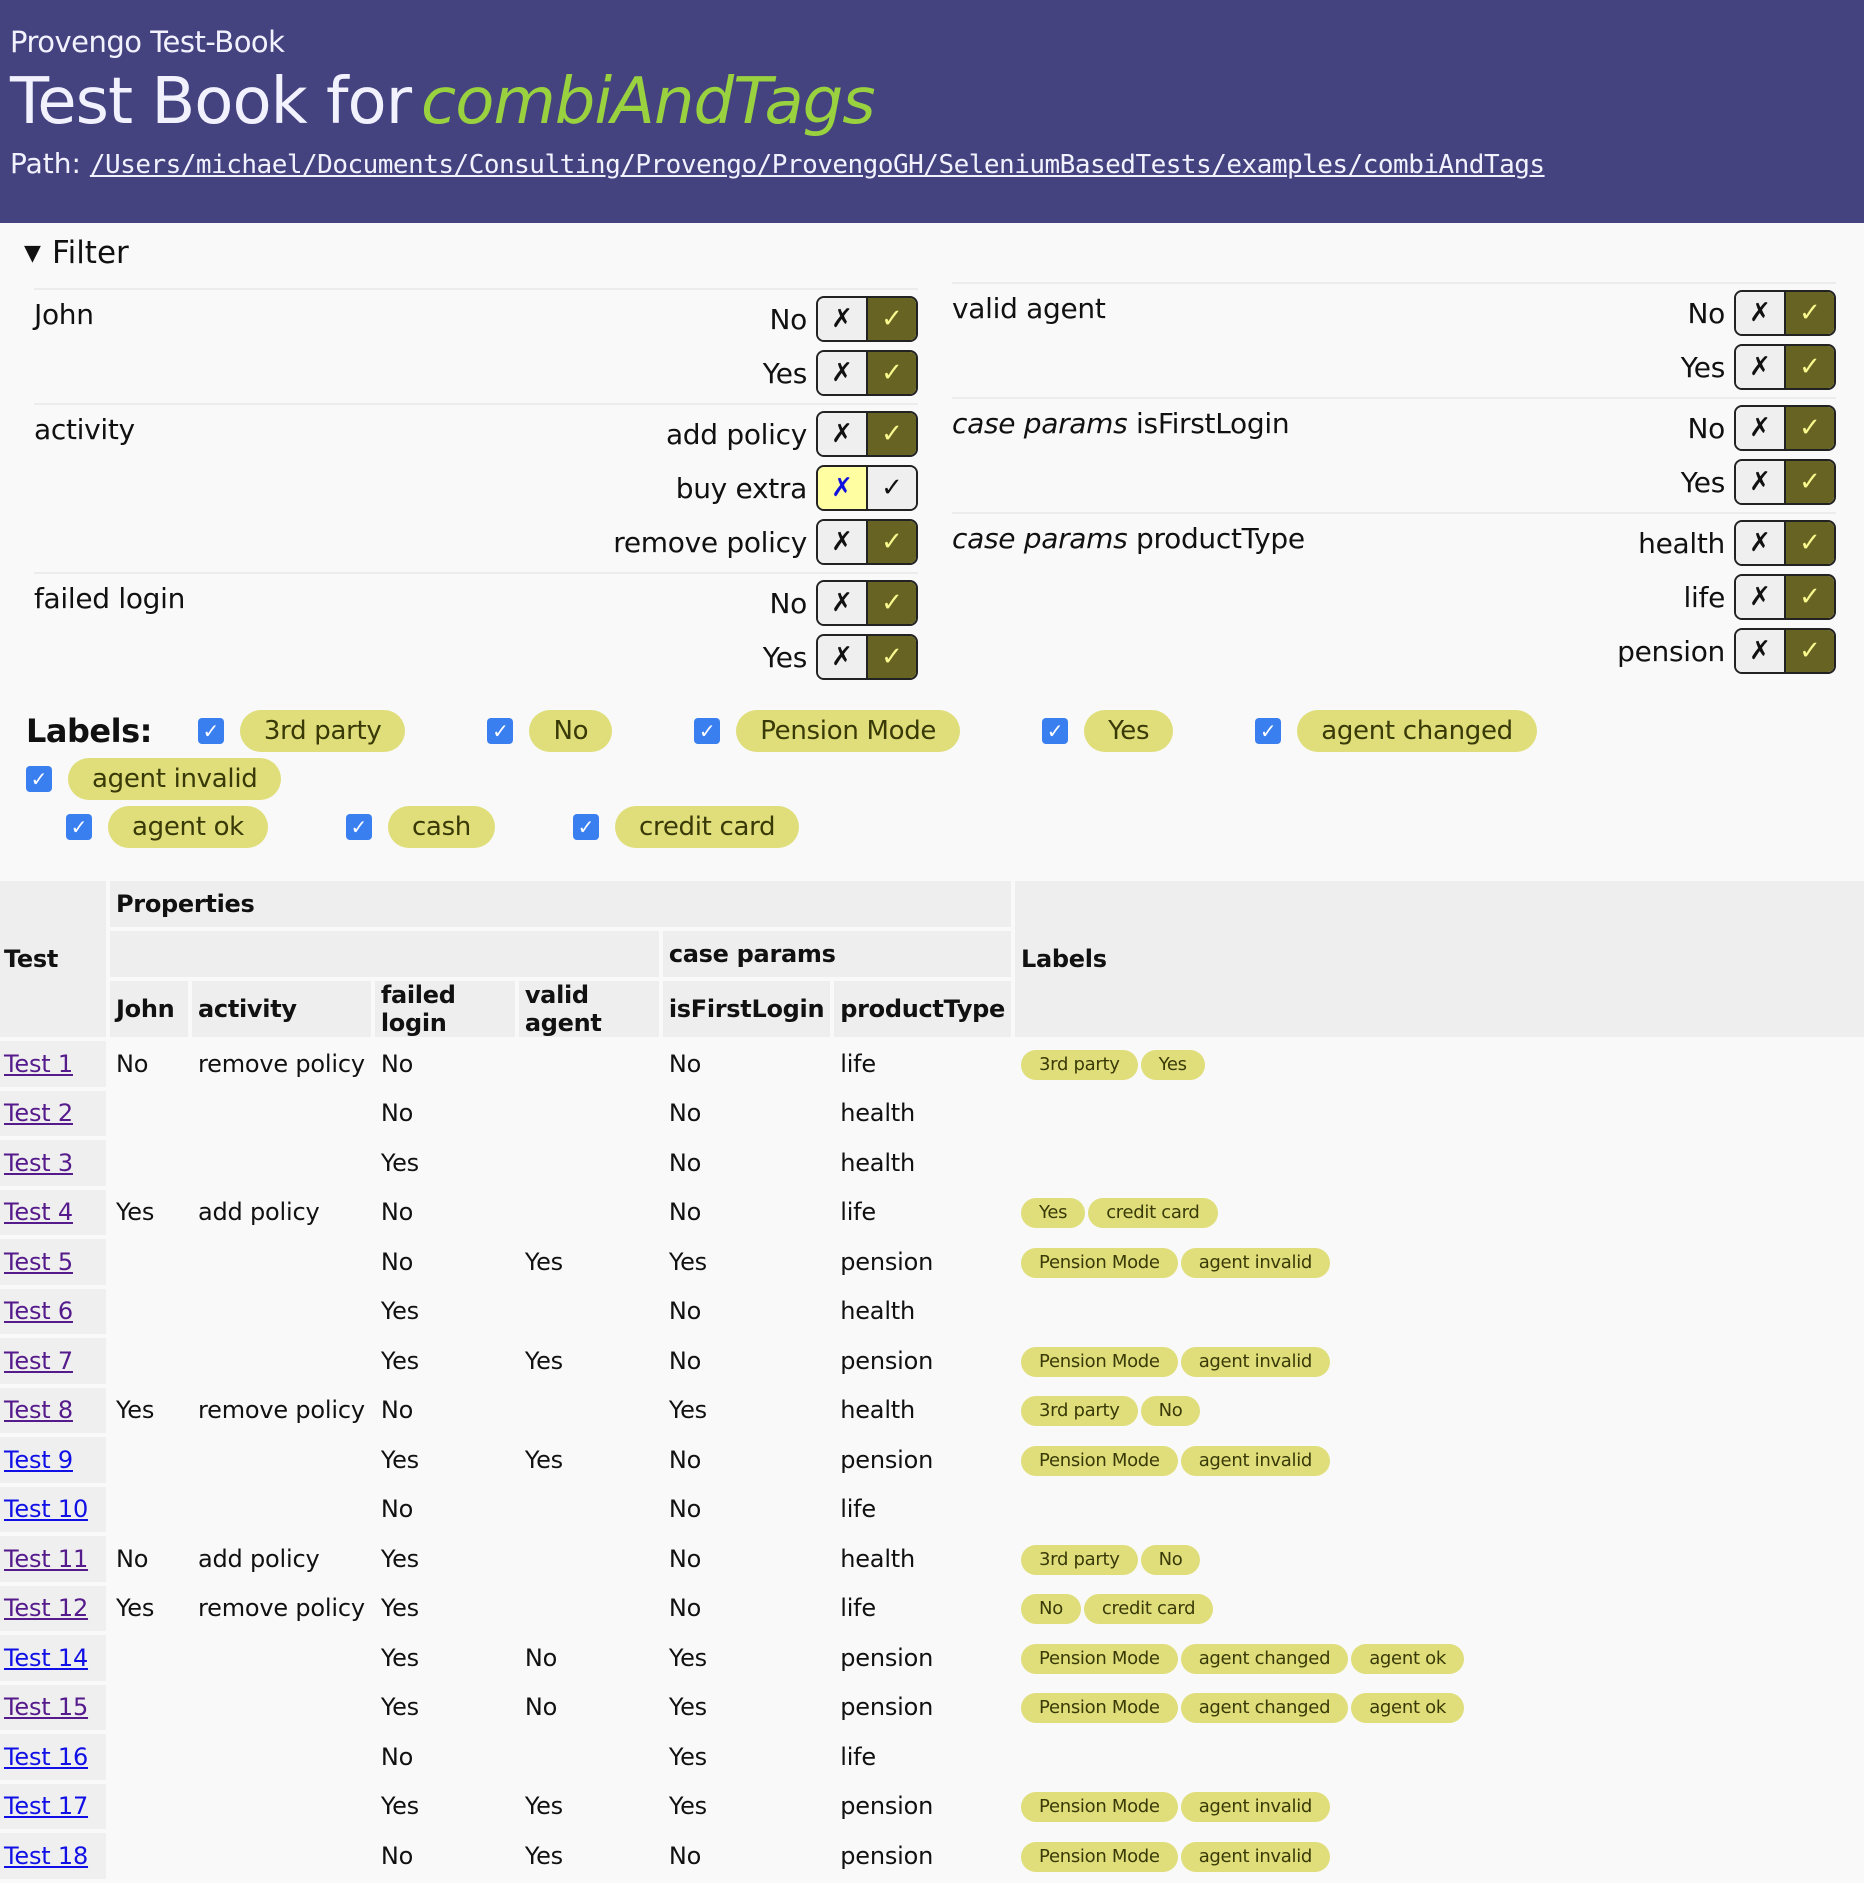 The height and width of the screenshot is (1883, 1864). What do you see at coordinates (38, 1113) in the screenshot?
I see `test-link: Test 2` at bounding box center [38, 1113].